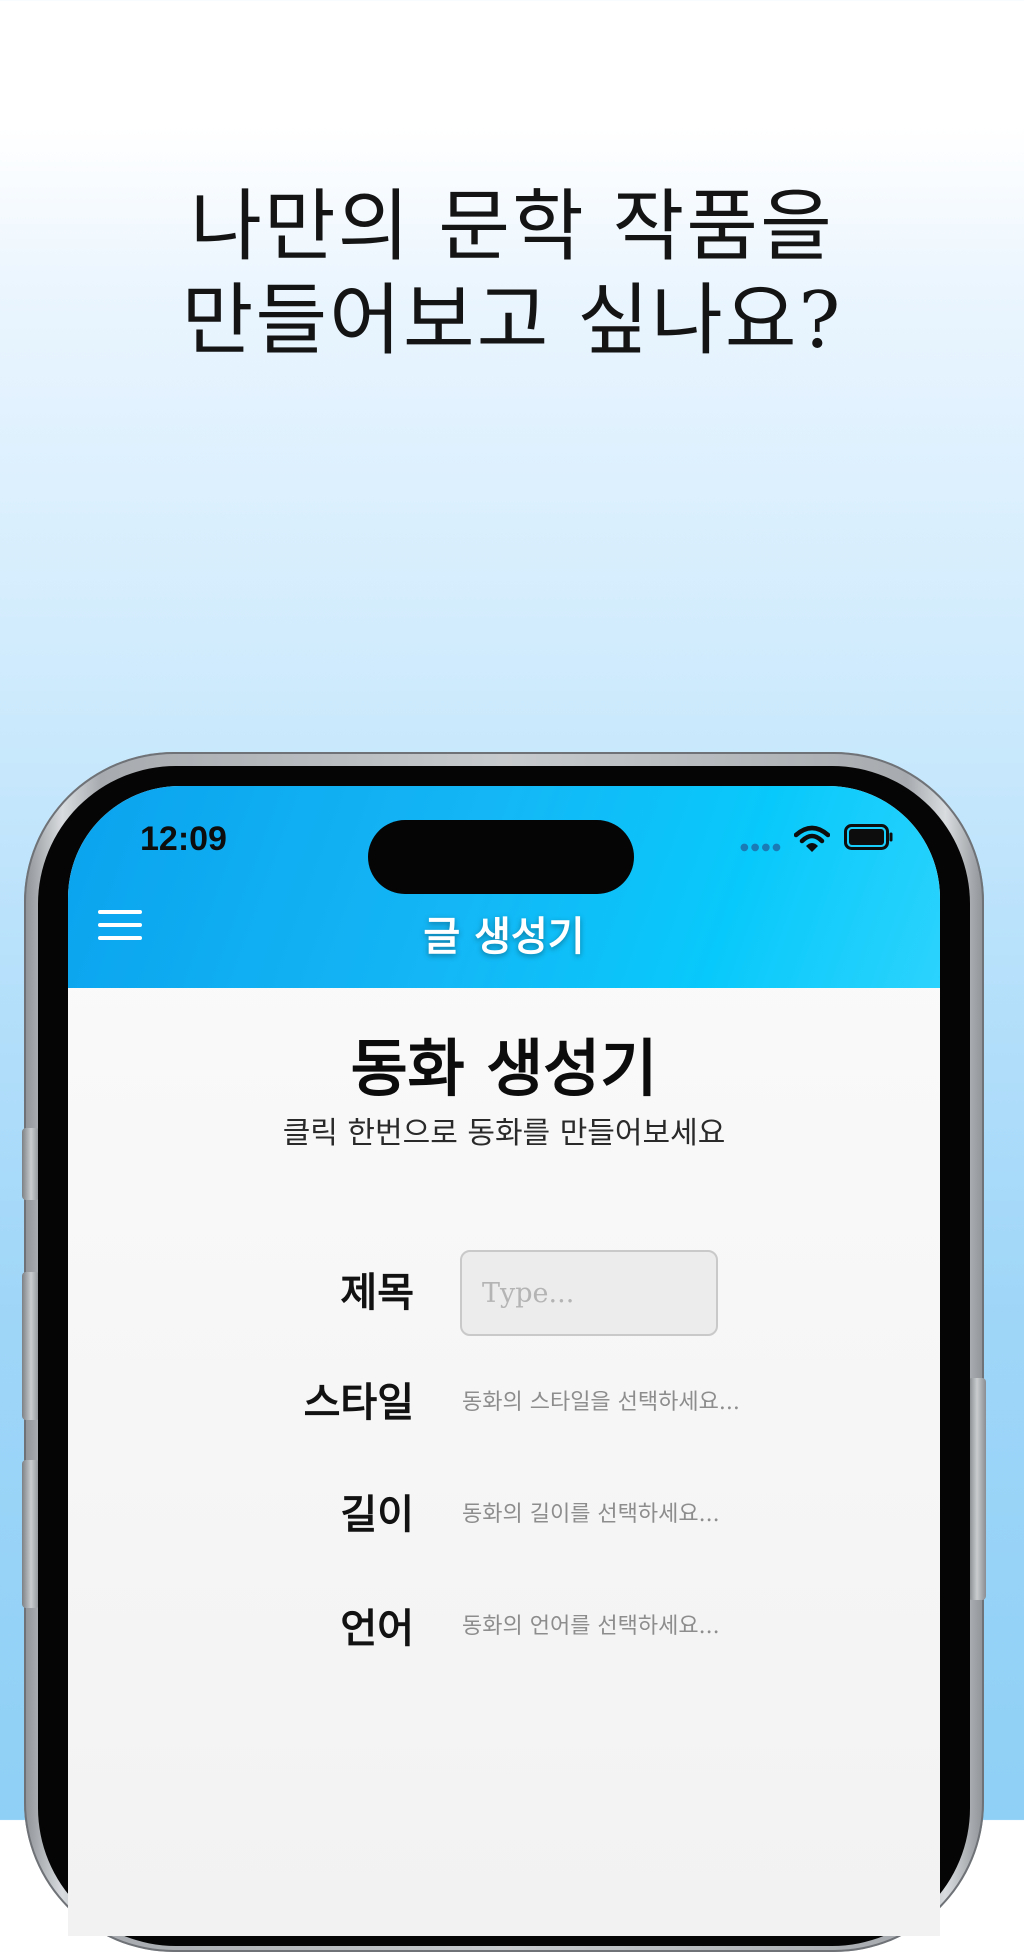  I want to click on status-time: 12:09, so click(183, 839).